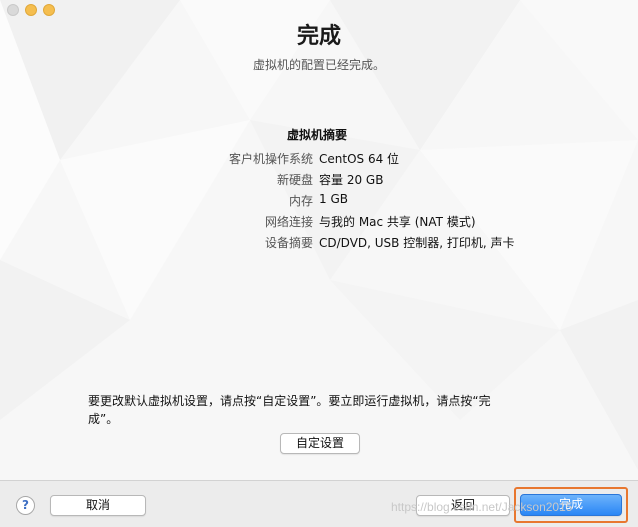  Describe the element at coordinates (359, 159) in the screenshot. I see `summary-value: CentOS 64 位` at that location.